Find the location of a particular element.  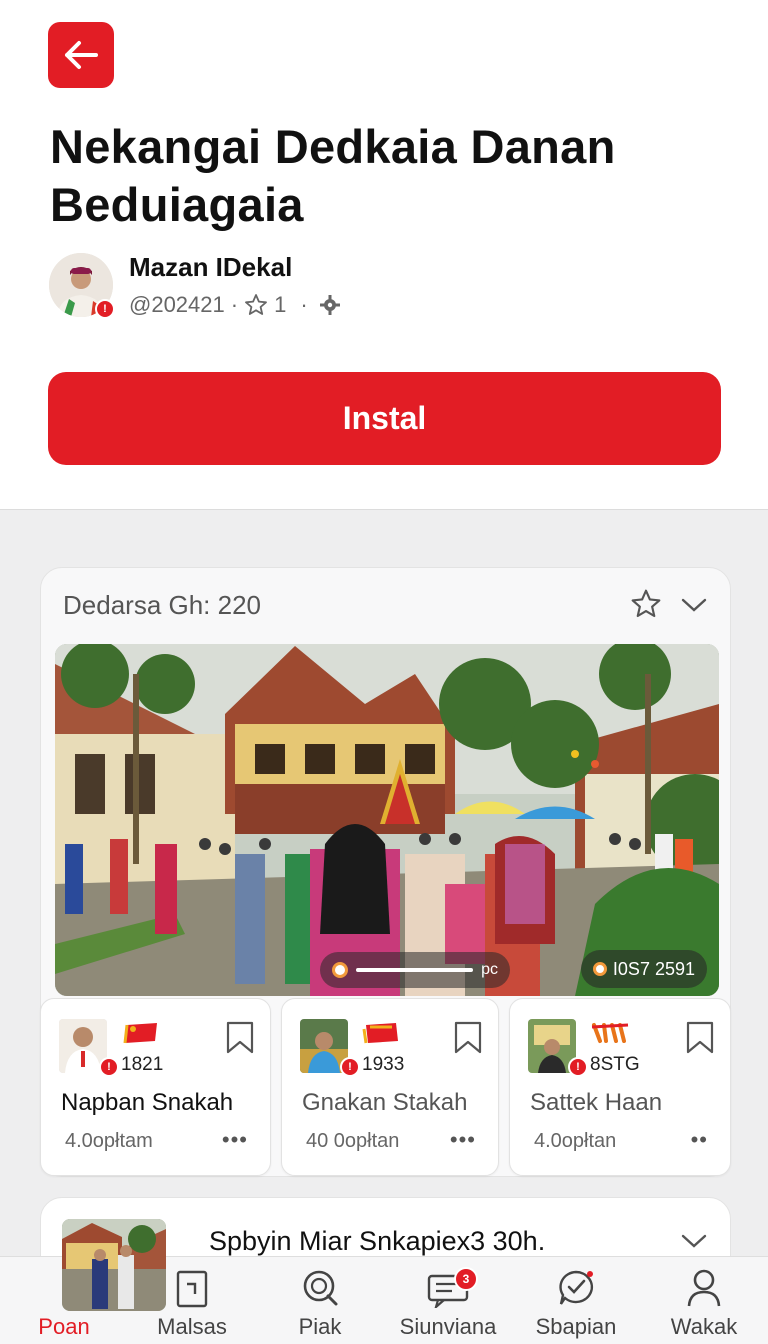

nav-label-malsas: Malsas is located at coordinates (192, 1326).